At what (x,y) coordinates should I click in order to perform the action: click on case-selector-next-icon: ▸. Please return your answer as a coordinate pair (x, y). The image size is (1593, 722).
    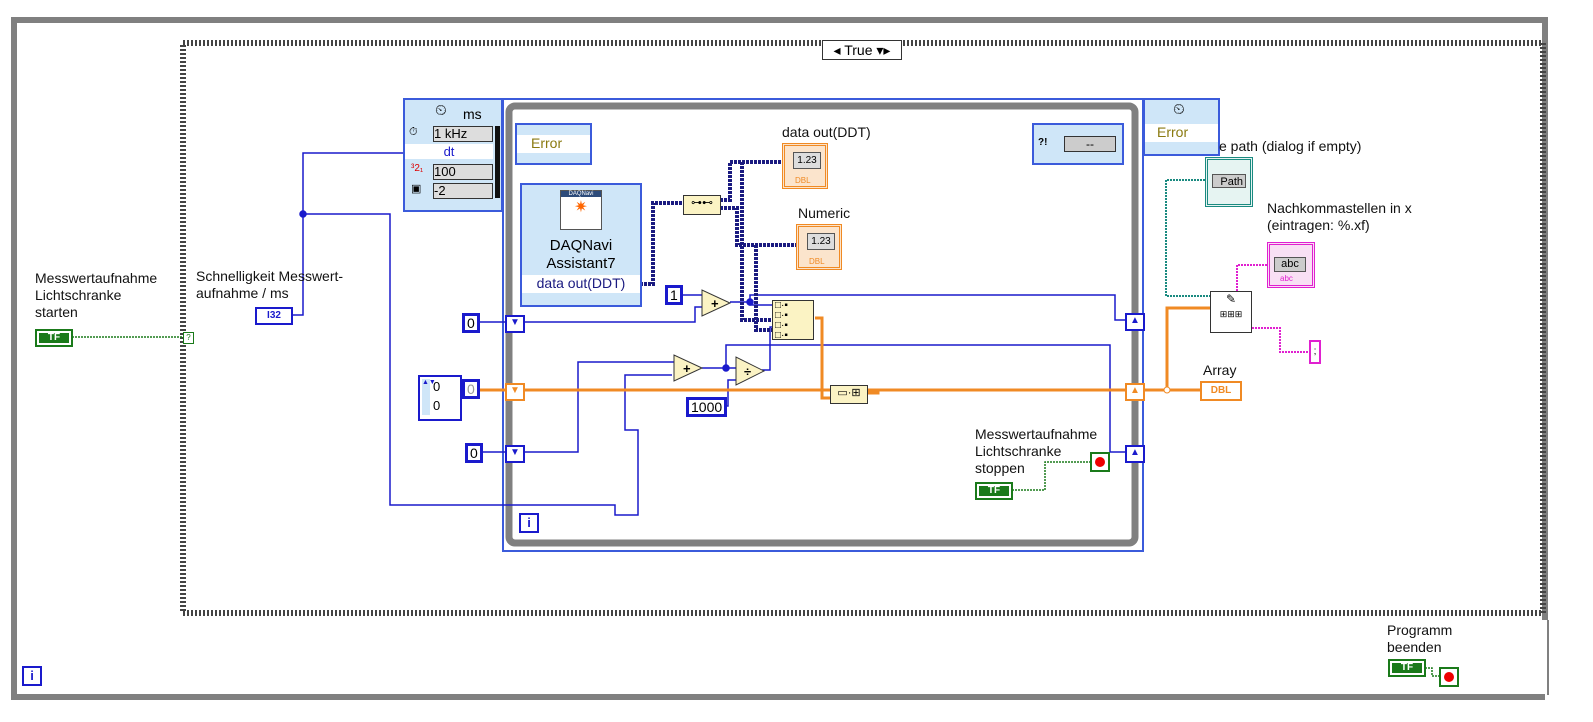
    Looking at the image, I should click on (886, 50).